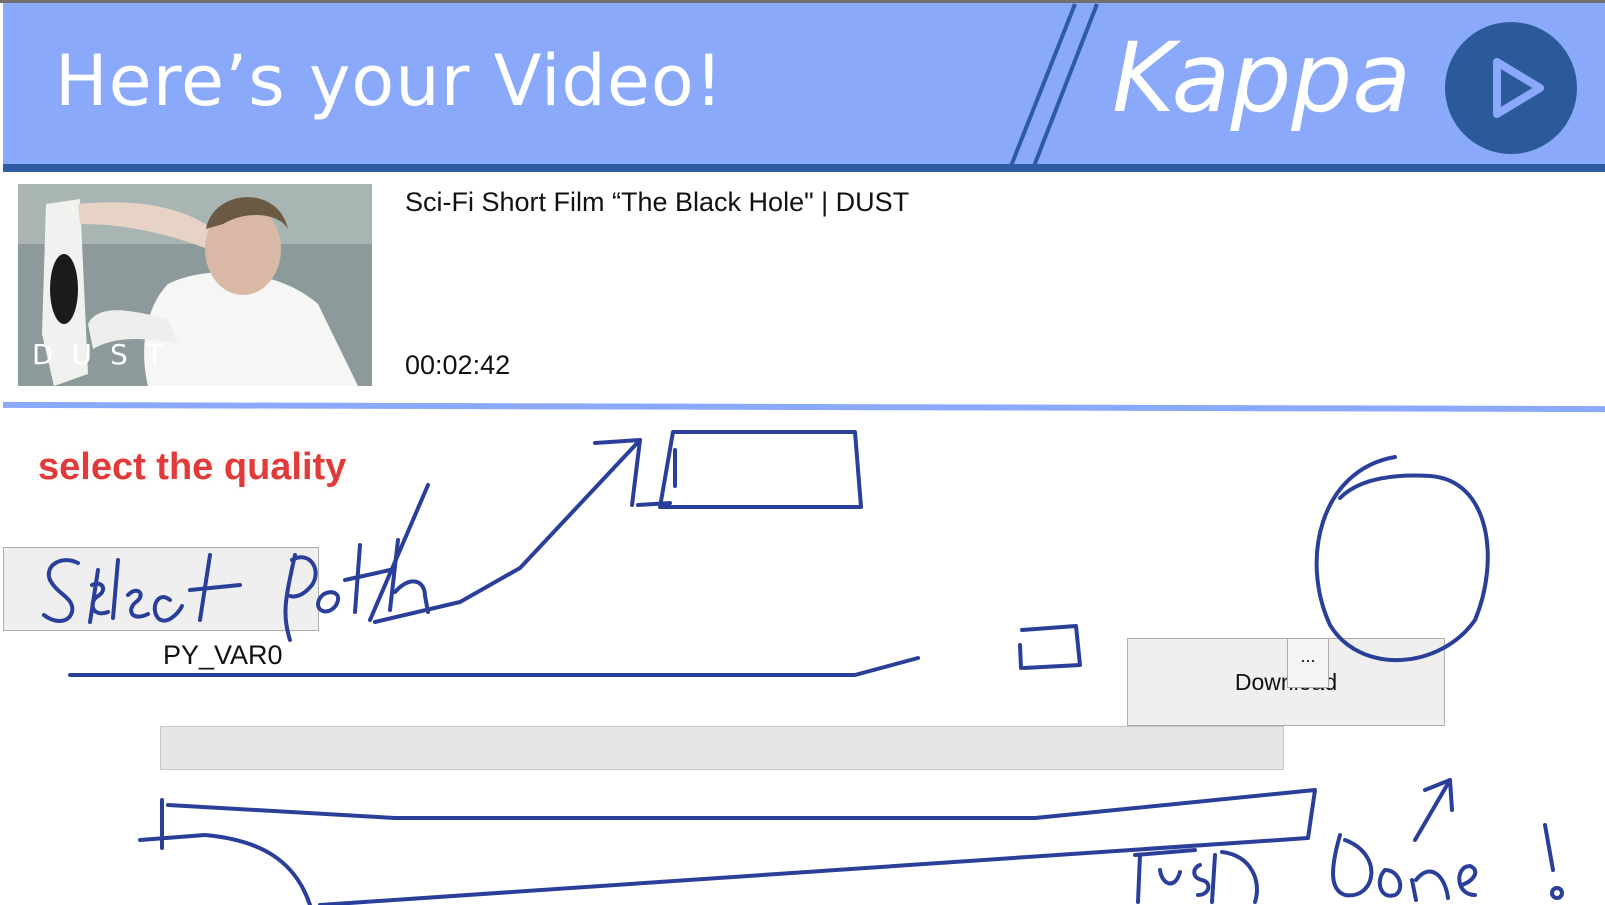 The image size is (1605, 905). Describe the element at coordinates (106, 354) in the screenshot. I see `thumbnail-watermark: DUST` at that location.